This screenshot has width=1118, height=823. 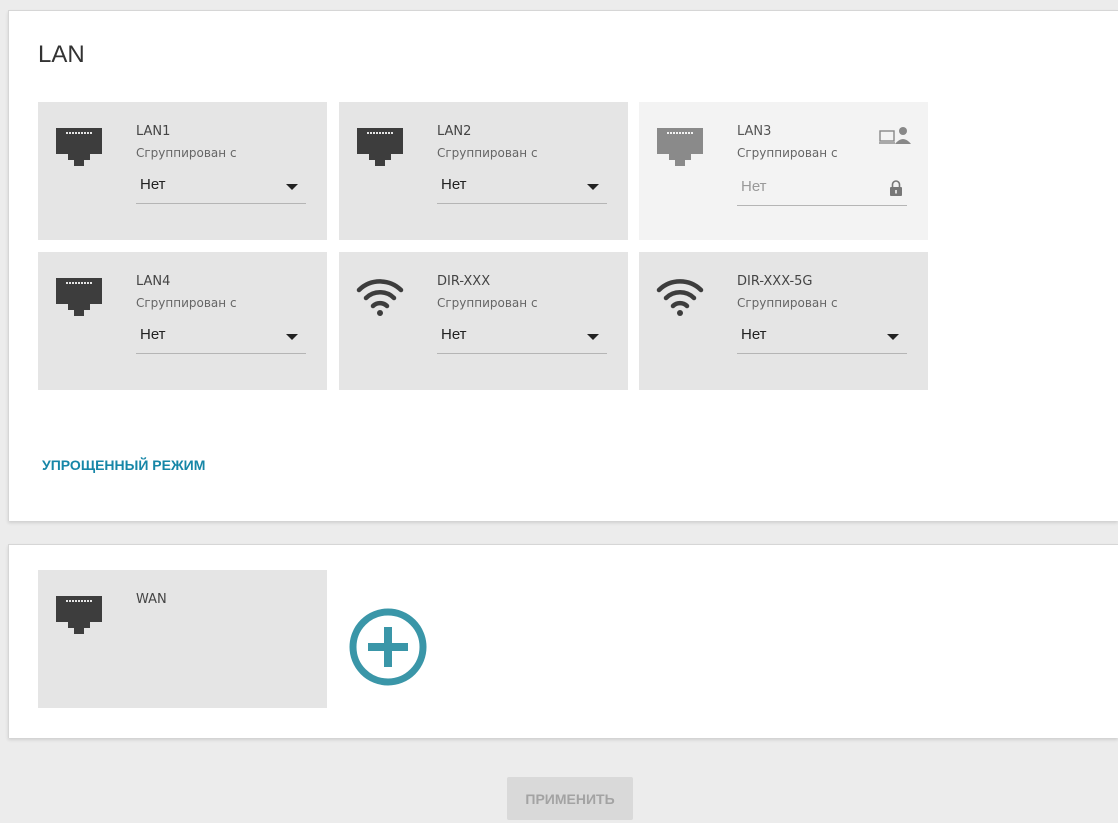 What do you see at coordinates (388, 647) in the screenshot?
I see `add-circle-icon` at bounding box center [388, 647].